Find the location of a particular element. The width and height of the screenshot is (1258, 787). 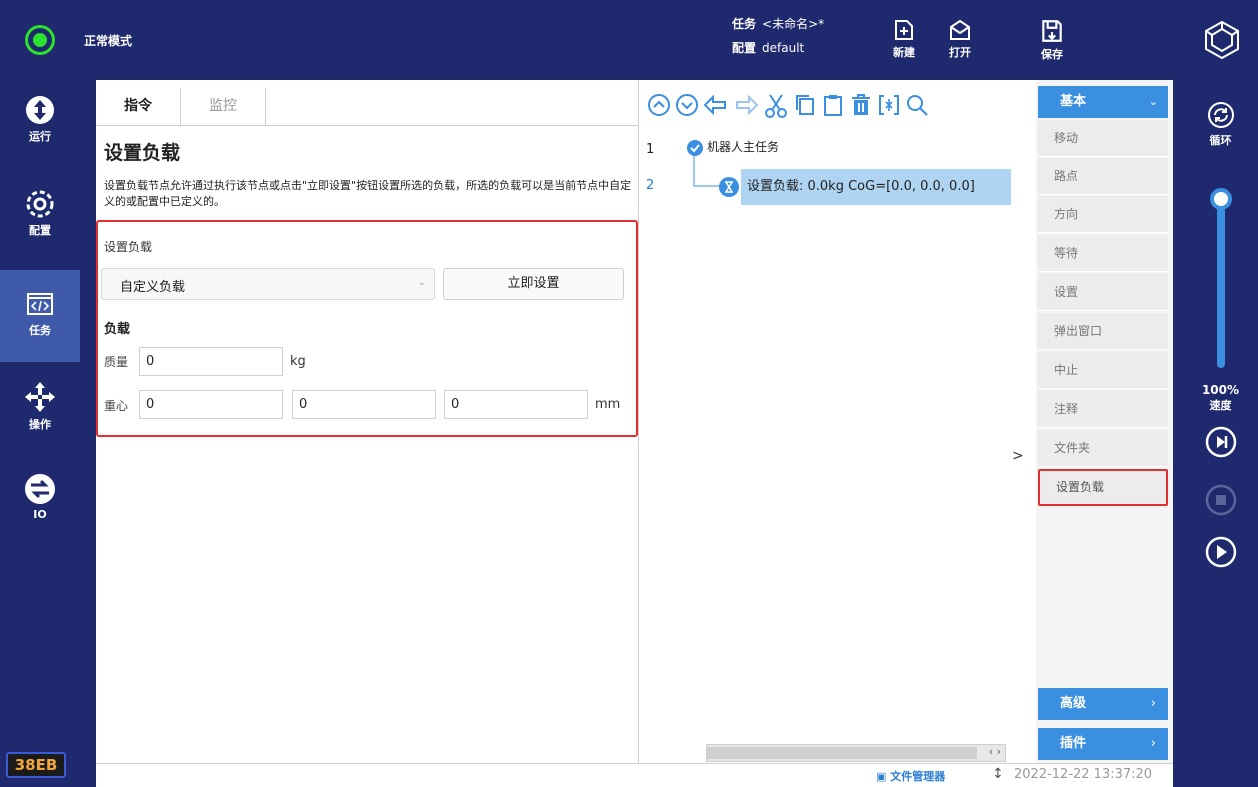

datetime: 2022-12-22 13:37:20 is located at coordinates (1083, 774).